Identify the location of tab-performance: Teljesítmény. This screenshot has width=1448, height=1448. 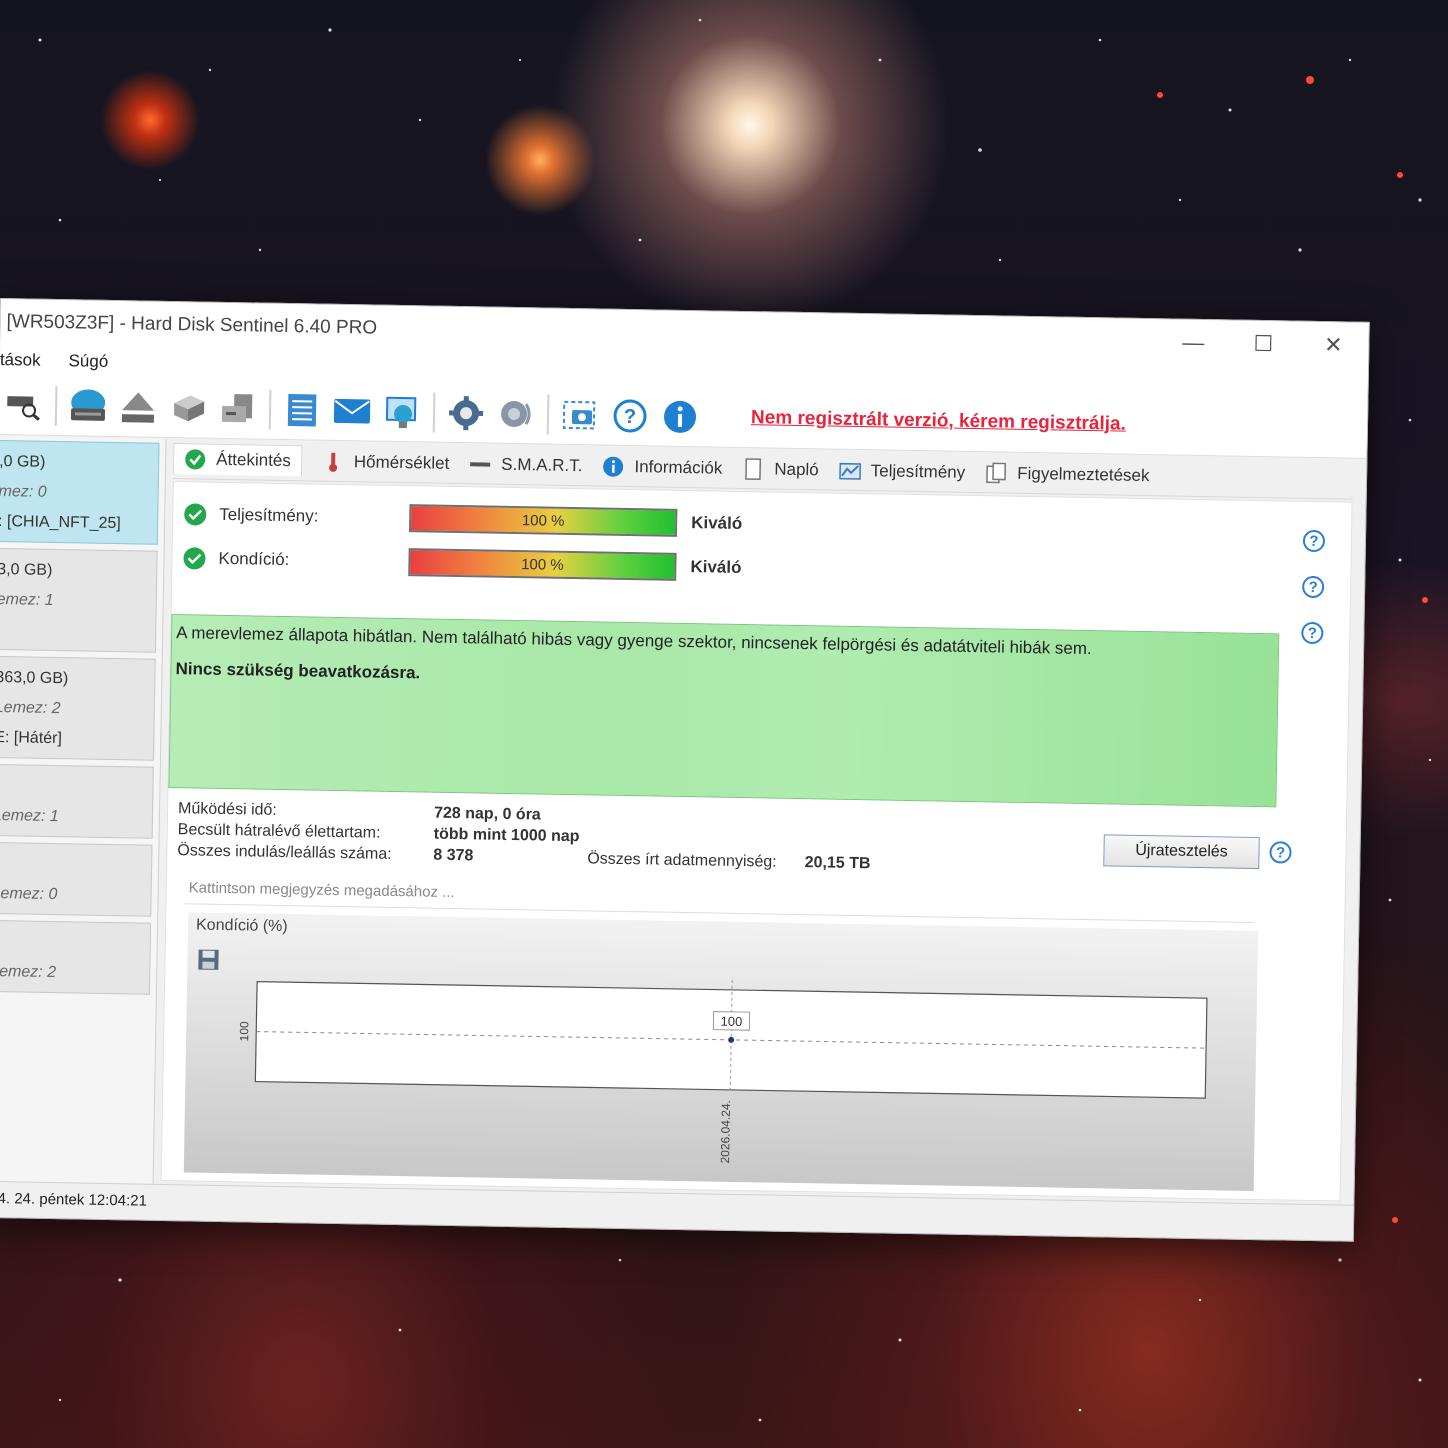
(902, 471).